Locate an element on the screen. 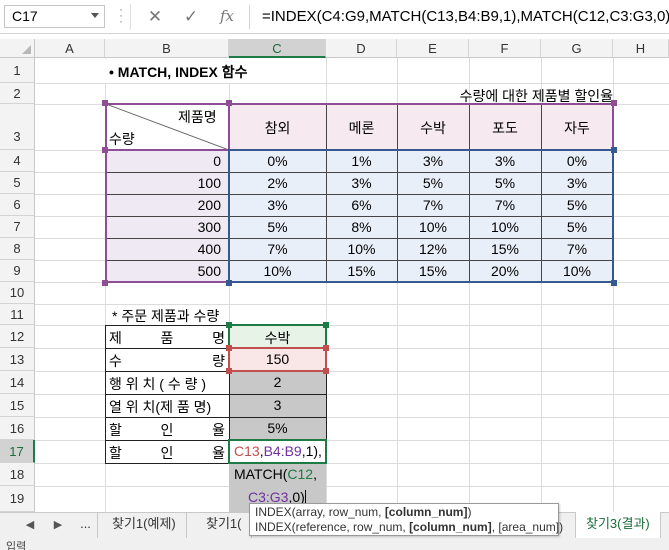 This screenshot has width=669, height=550. column-header-e: E is located at coordinates (433, 48).